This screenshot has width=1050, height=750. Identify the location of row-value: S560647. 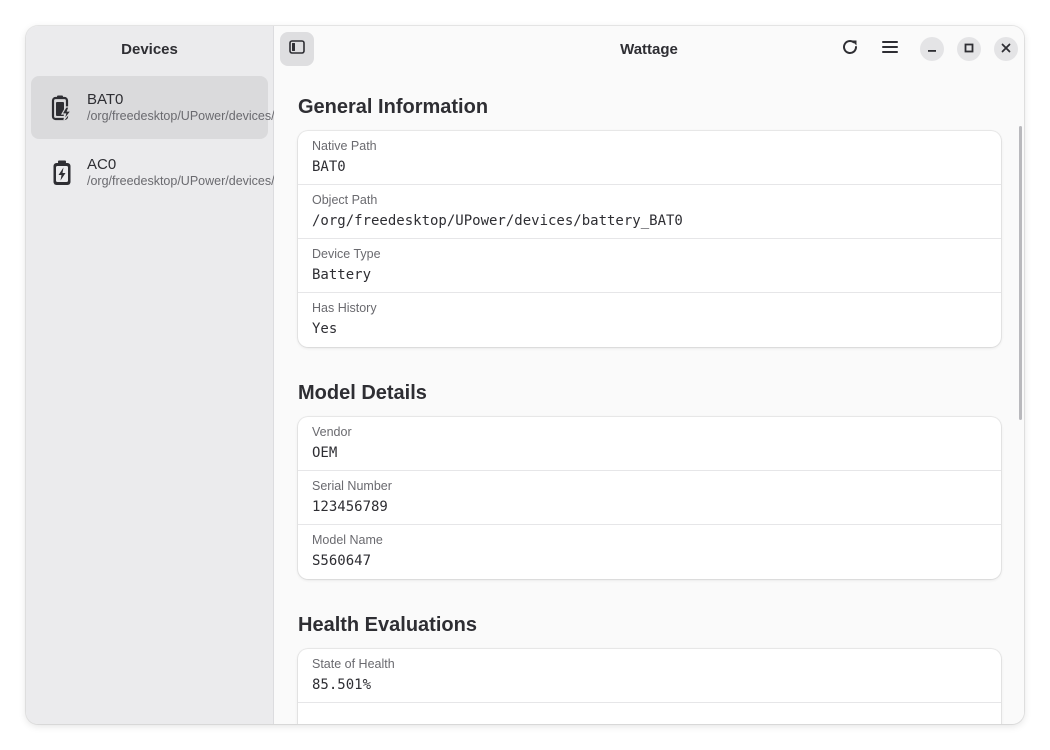
(342, 561).